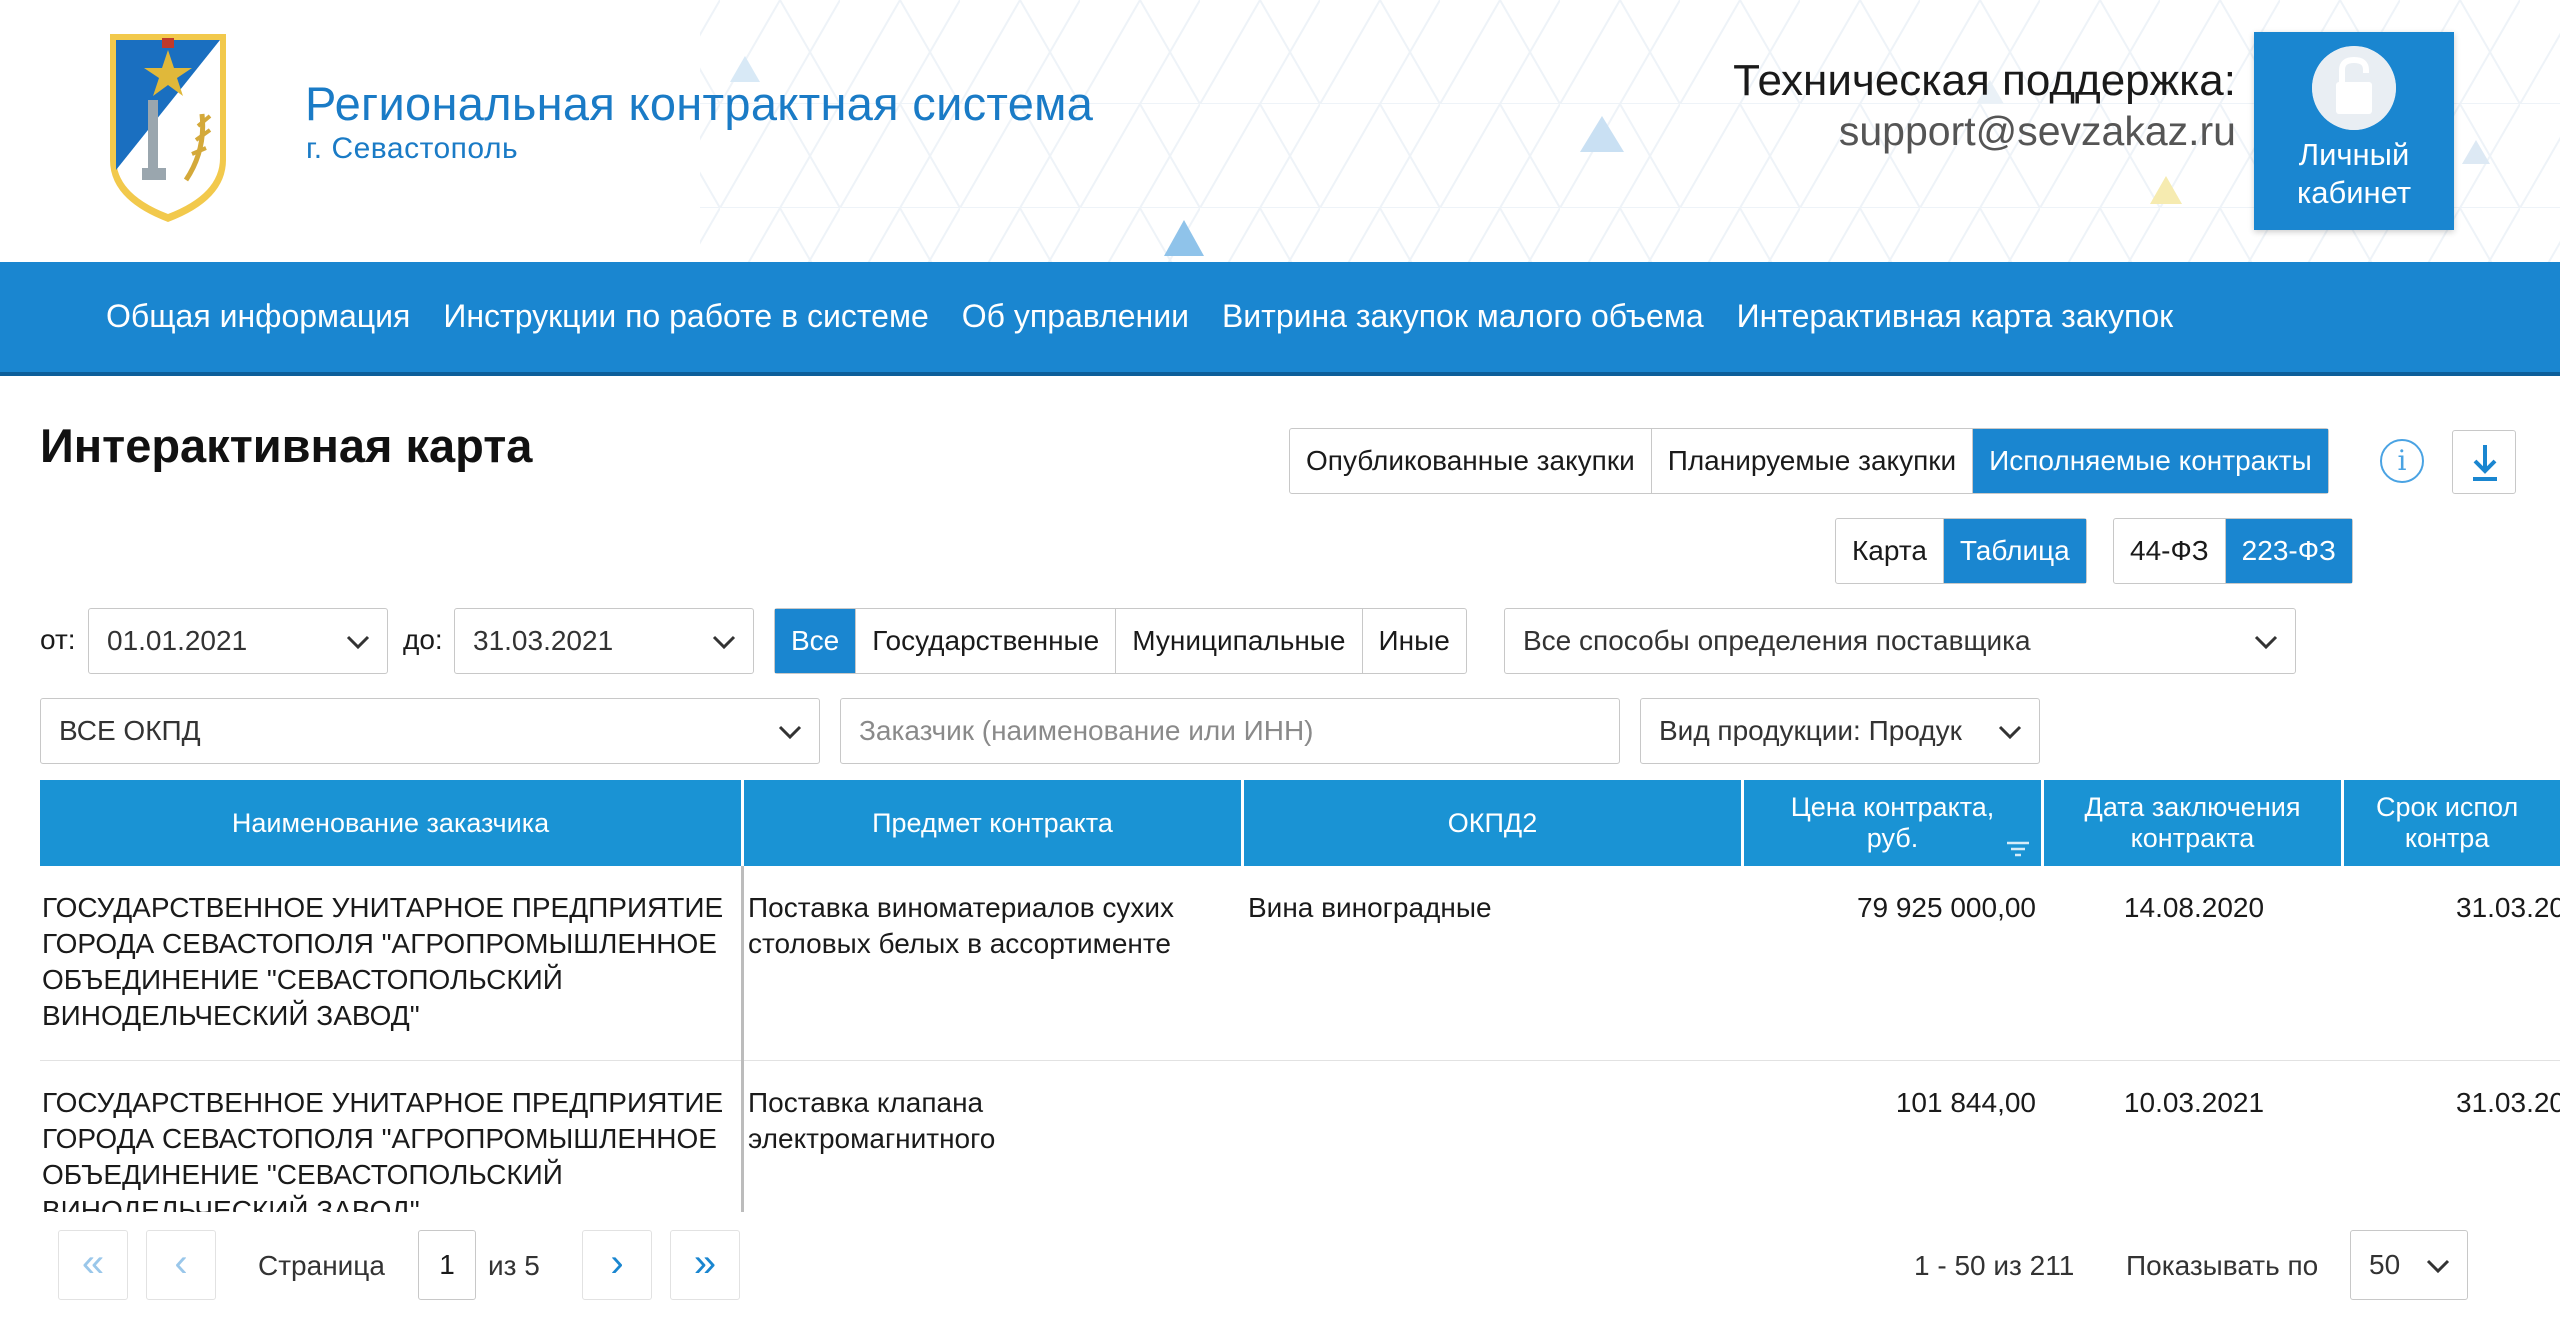  Describe the element at coordinates (2288, 551) in the screenshot. I see `tab-223-fz: 223-ФЗ` at that location.